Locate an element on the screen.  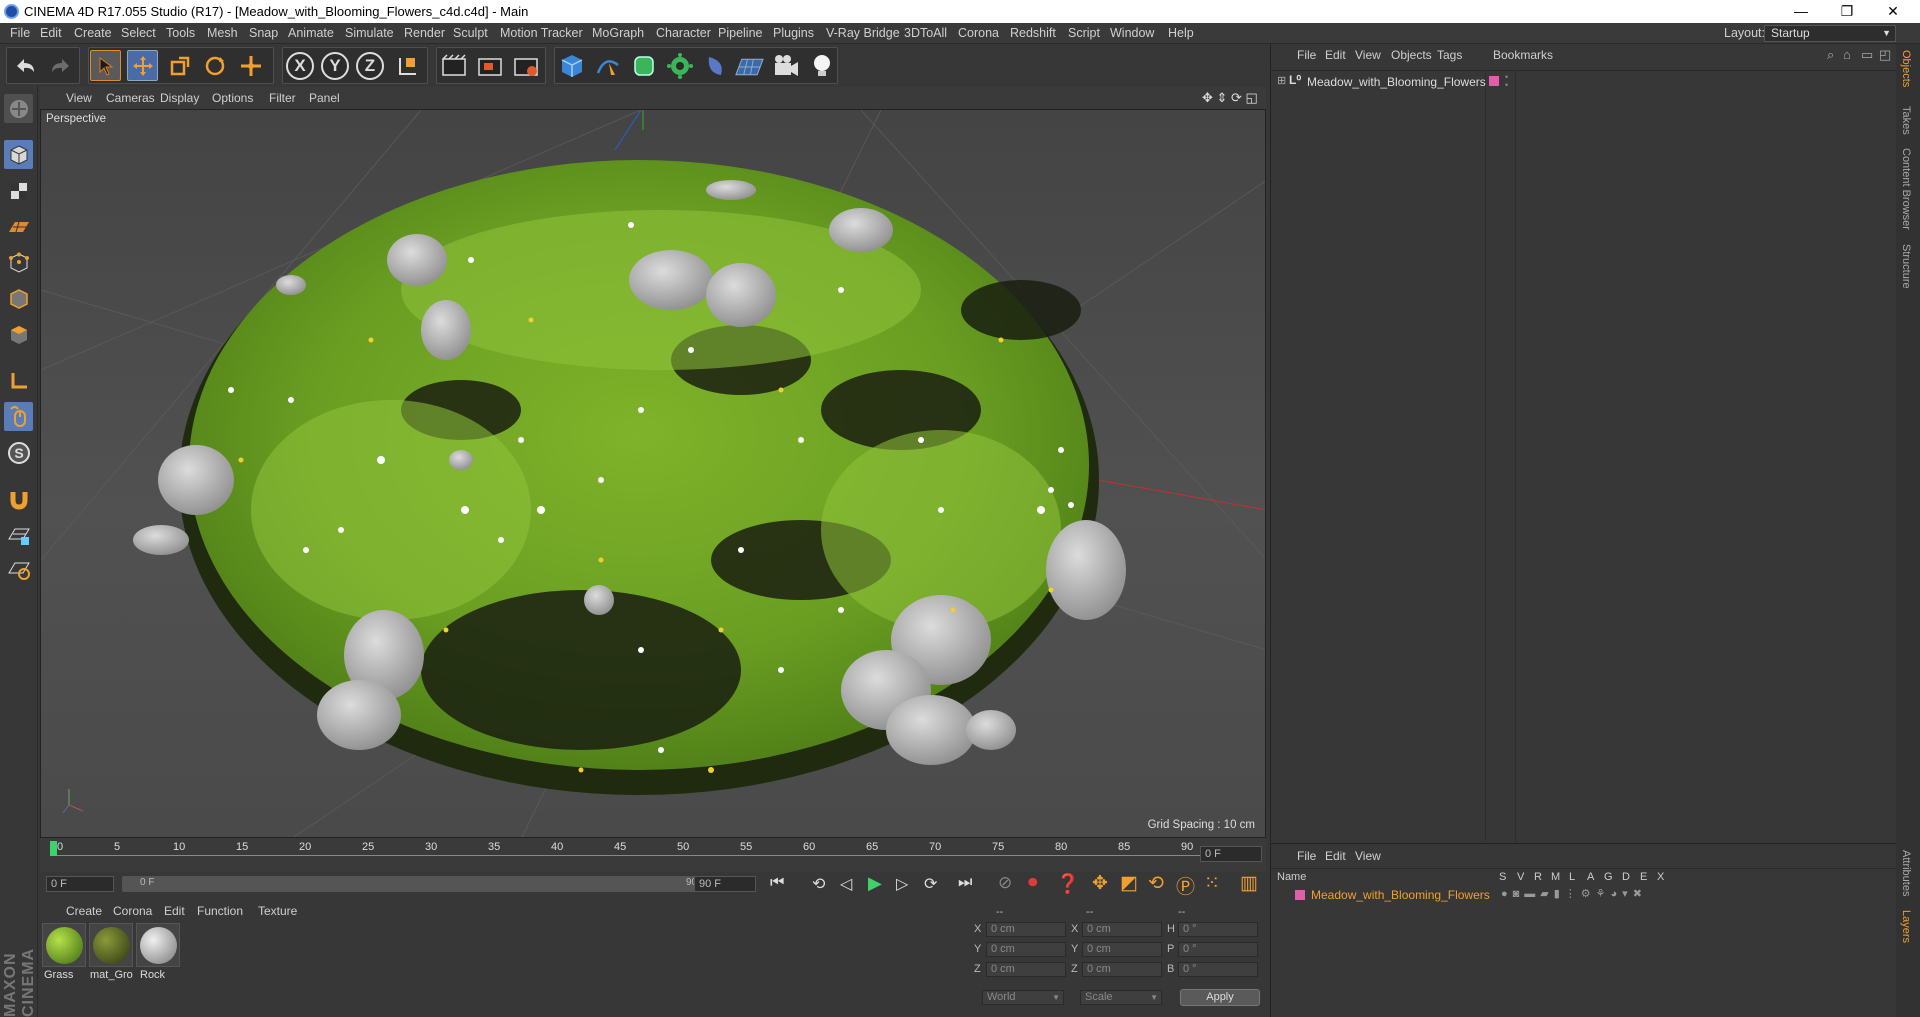
range-slider: 0 F 90 F is located at coordinates (422, 884).